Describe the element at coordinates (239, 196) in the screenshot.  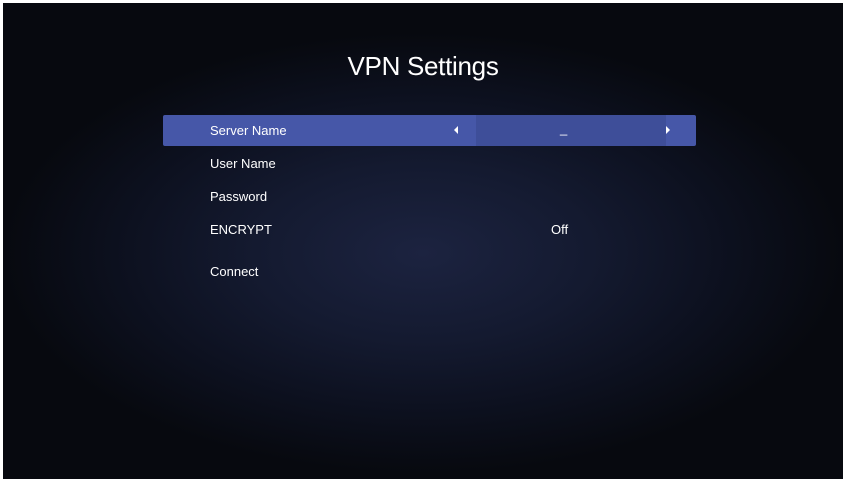
I see `password-label: Password` at that location.